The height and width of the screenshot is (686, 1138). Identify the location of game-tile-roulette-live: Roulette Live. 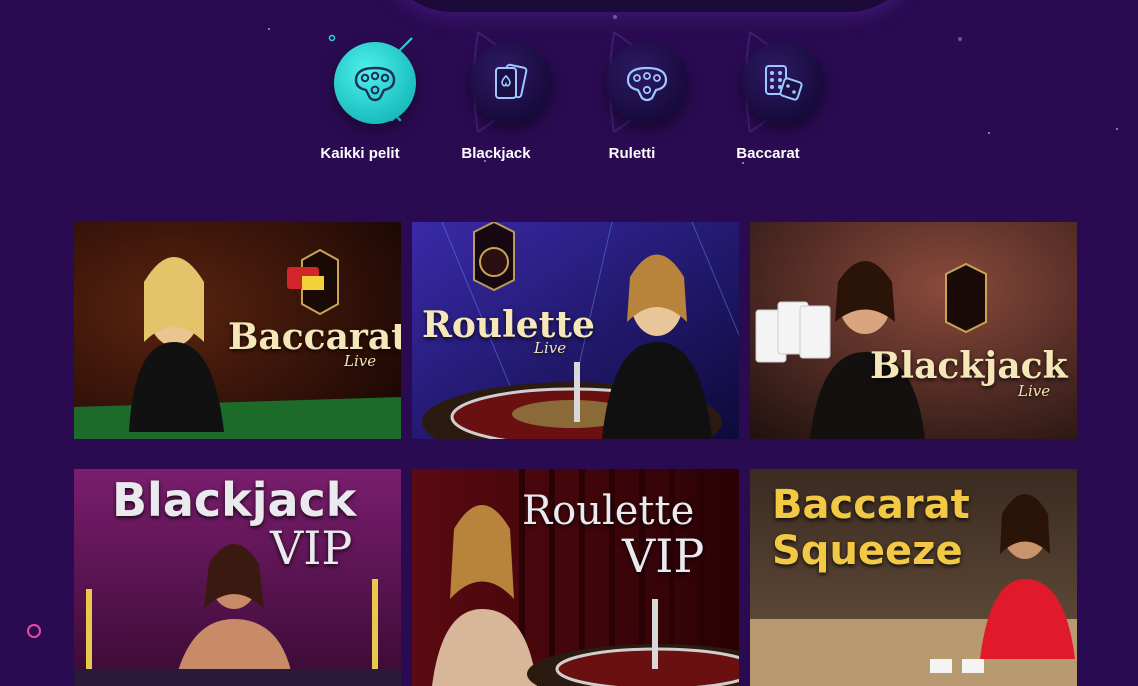
(575, 330).